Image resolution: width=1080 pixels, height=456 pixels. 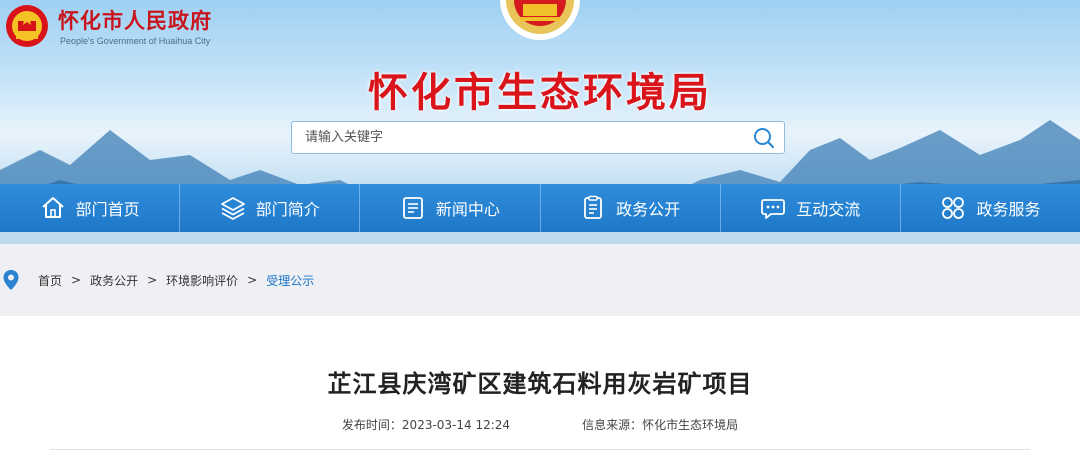 I want to click on nav-label: 部门简介, so click(x=287, y=209).